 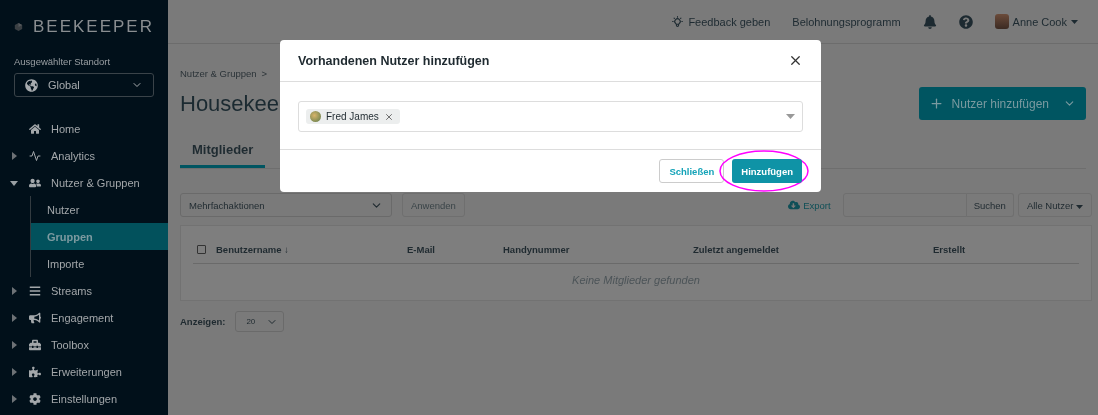 I want to click on close-button, so click(x=795, y=60).